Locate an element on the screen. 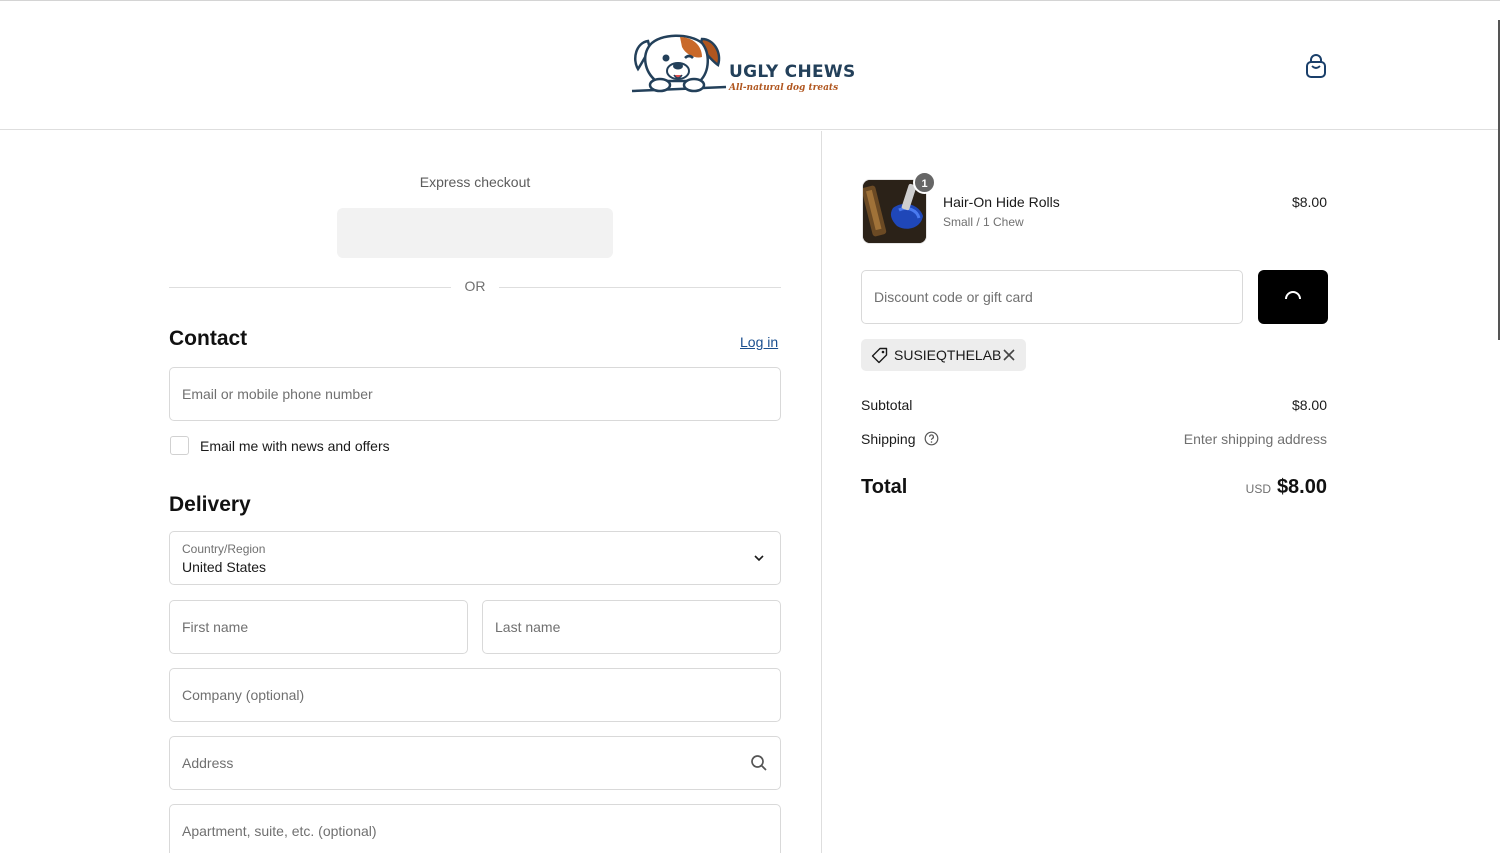 This screenshot has width=1500, height=853. cart-button is located at coordinates (1316, 67).